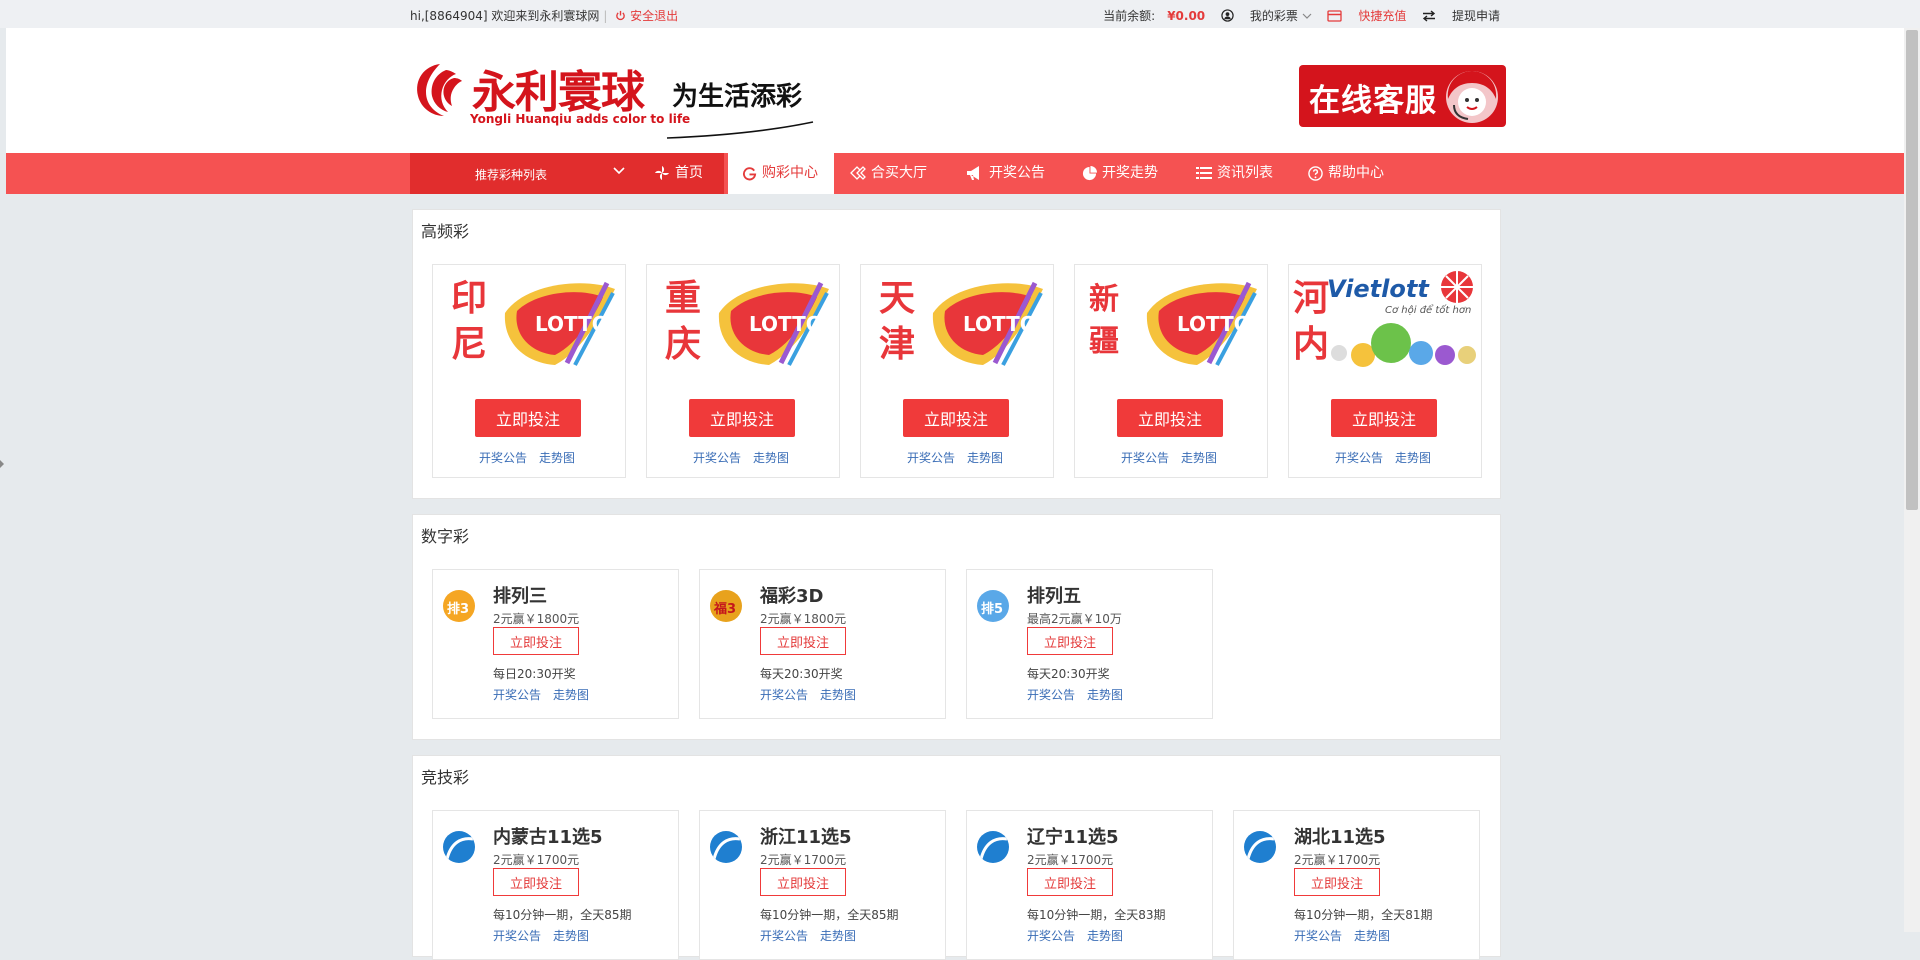  What do you see at coordinates (439, 90) in the screenshot?
I see `phoenix-logo-icon` at bounding box center [439, 90].